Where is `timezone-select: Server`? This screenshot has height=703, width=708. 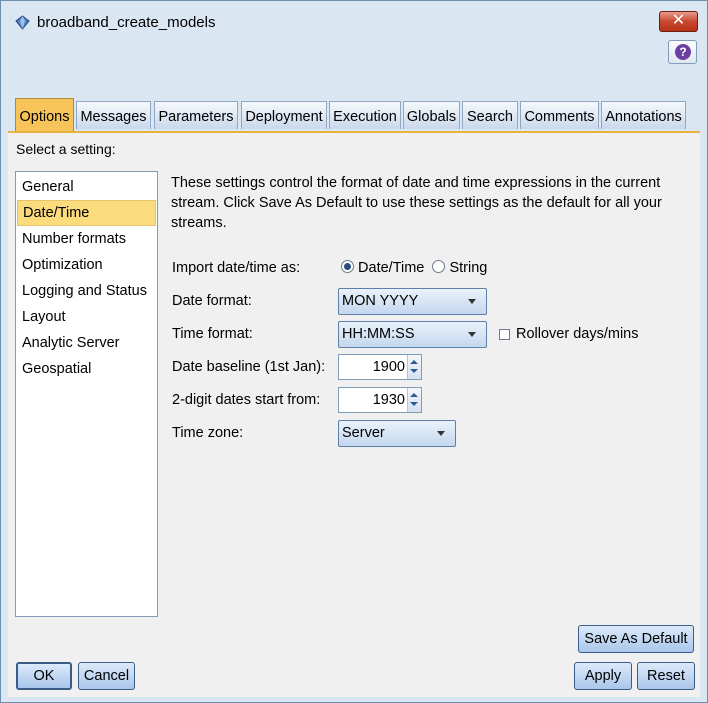
timezone-select: Server is located at coordinates (397, 433).